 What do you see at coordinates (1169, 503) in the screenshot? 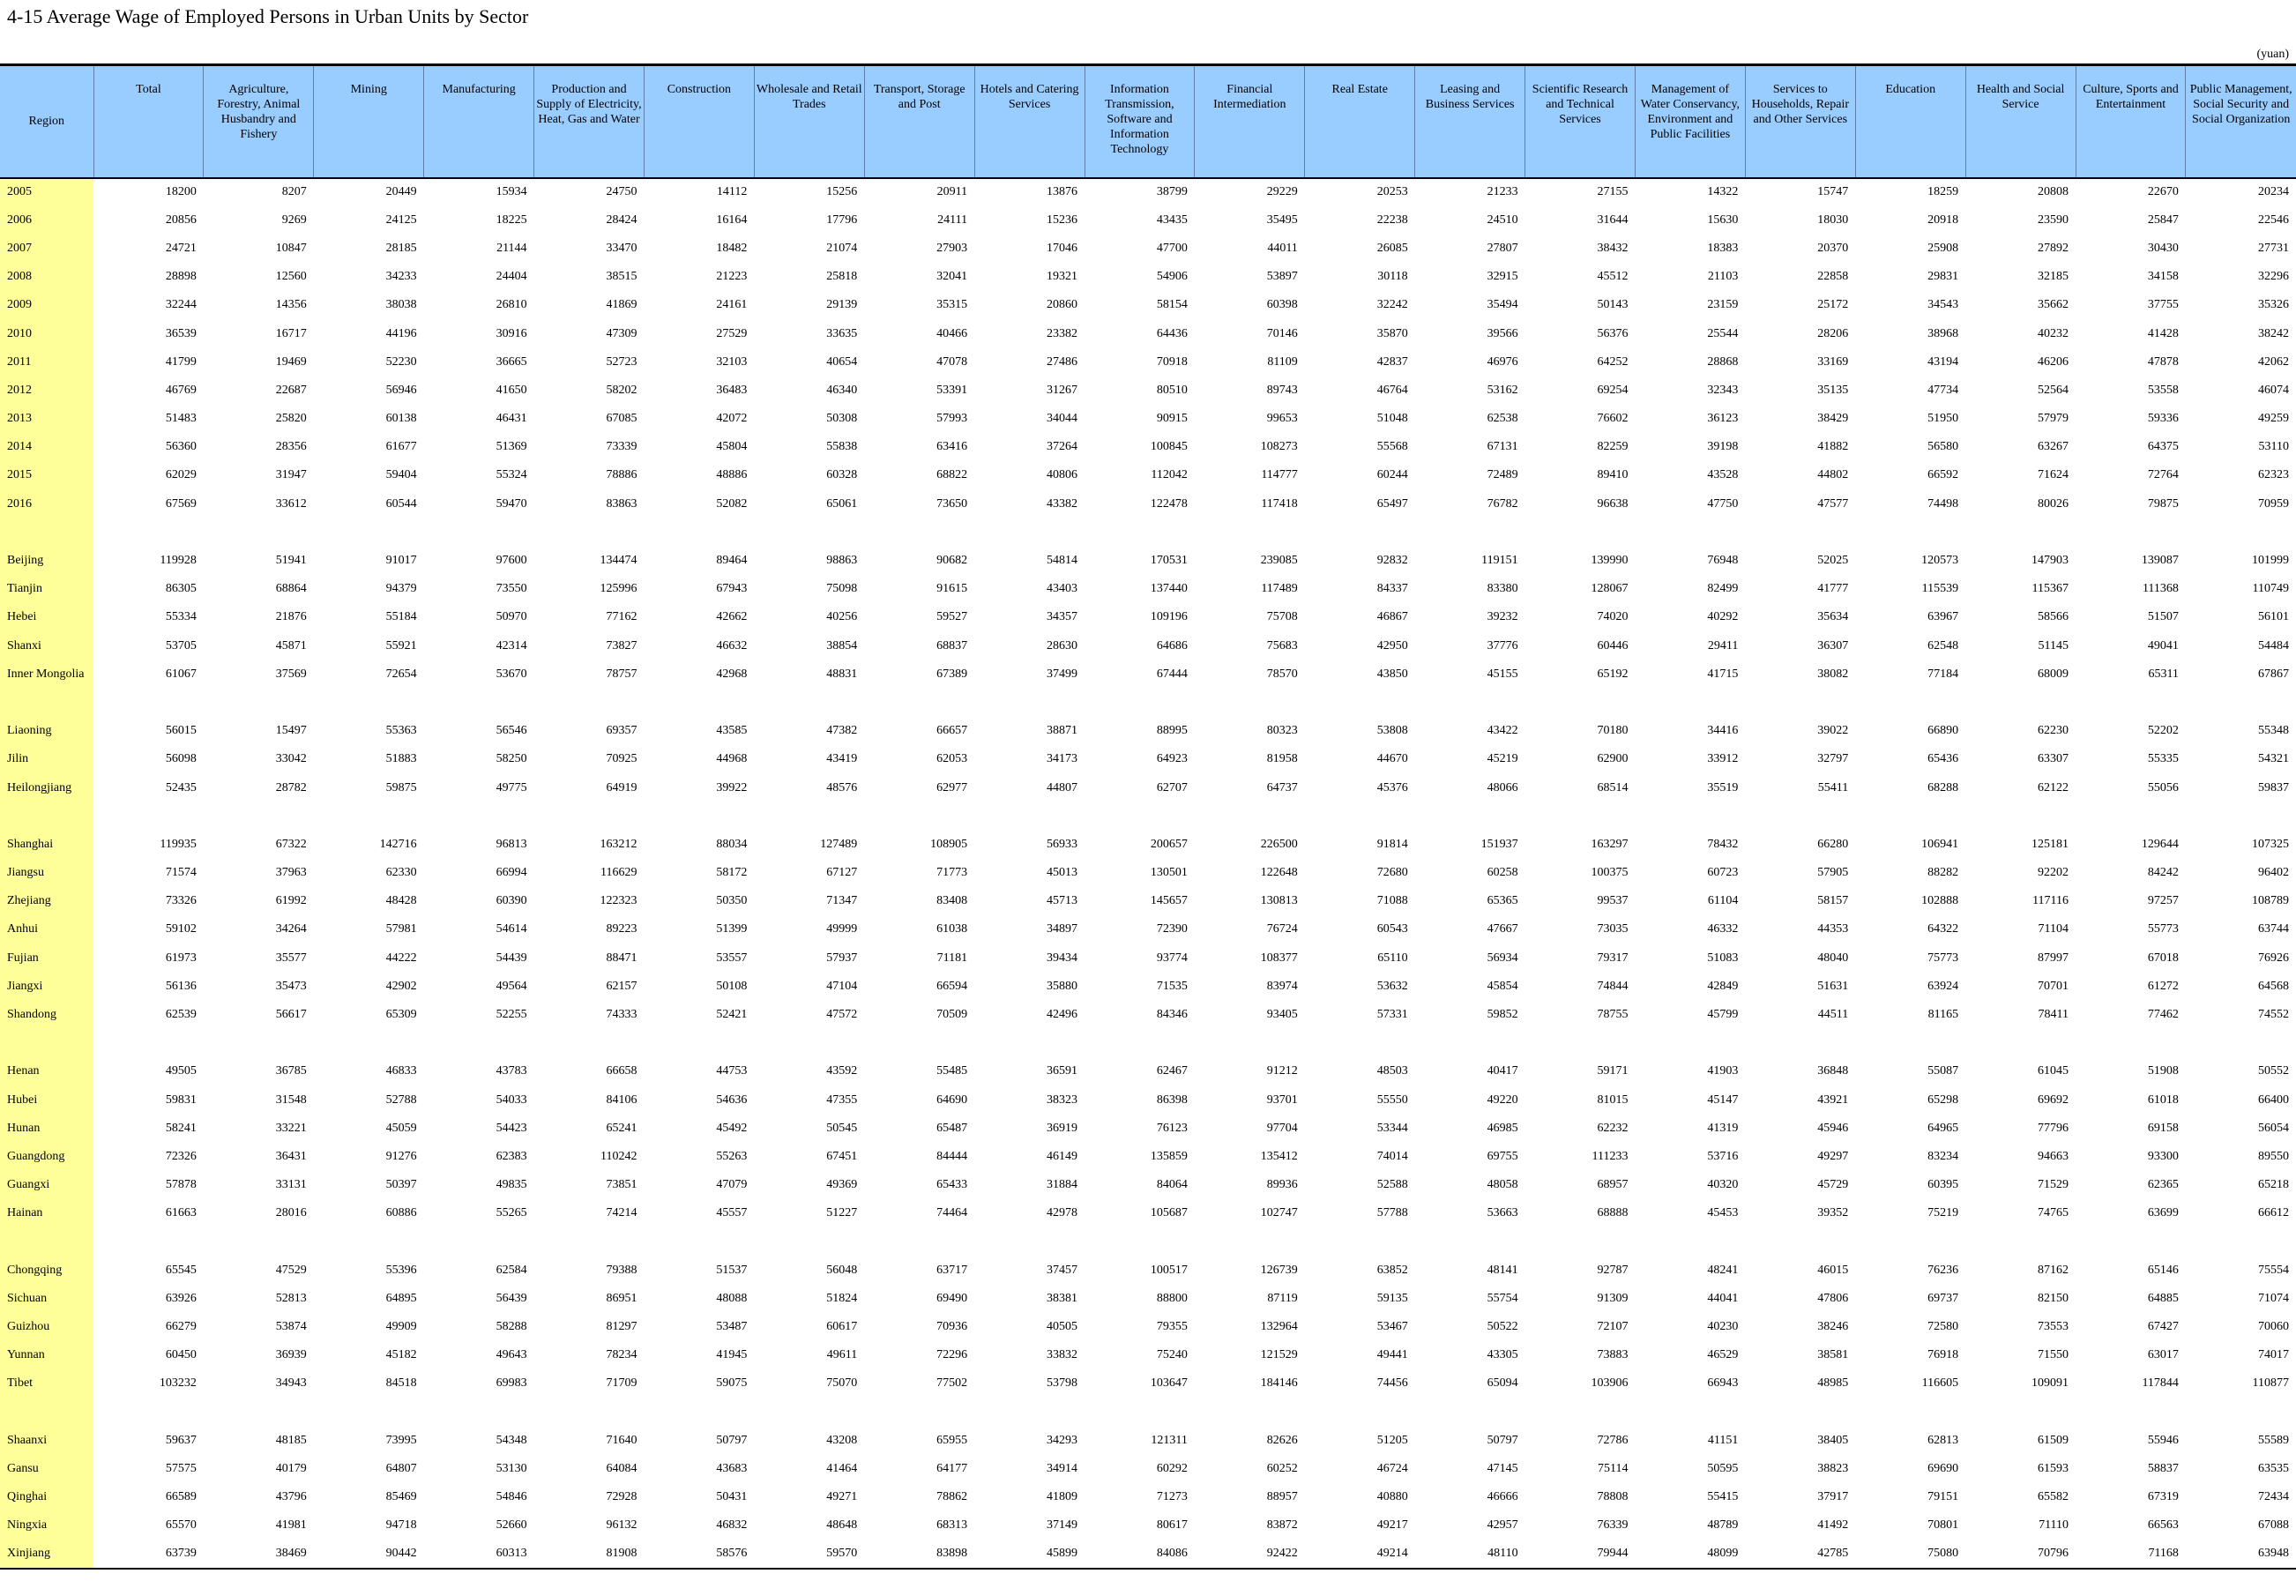
I see `value-cell: 122478` at bounding box center [1169, 503].